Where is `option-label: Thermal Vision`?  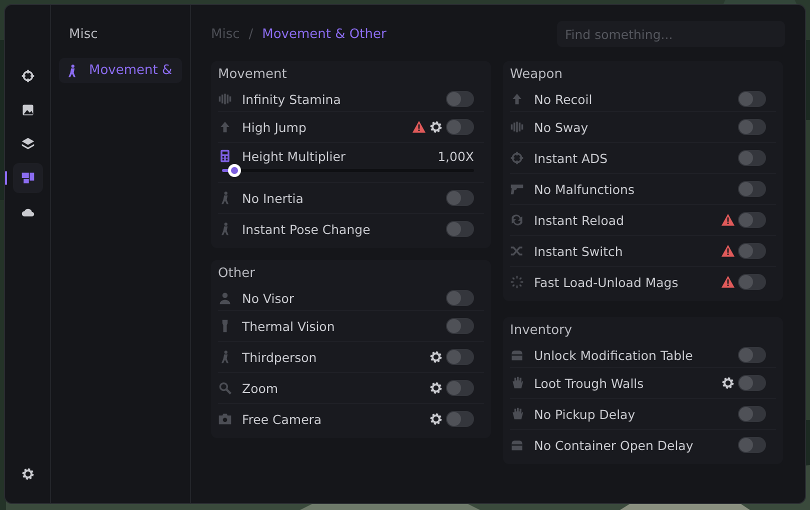
option-label: Thermal Vision is located at coordinates (289, 326).